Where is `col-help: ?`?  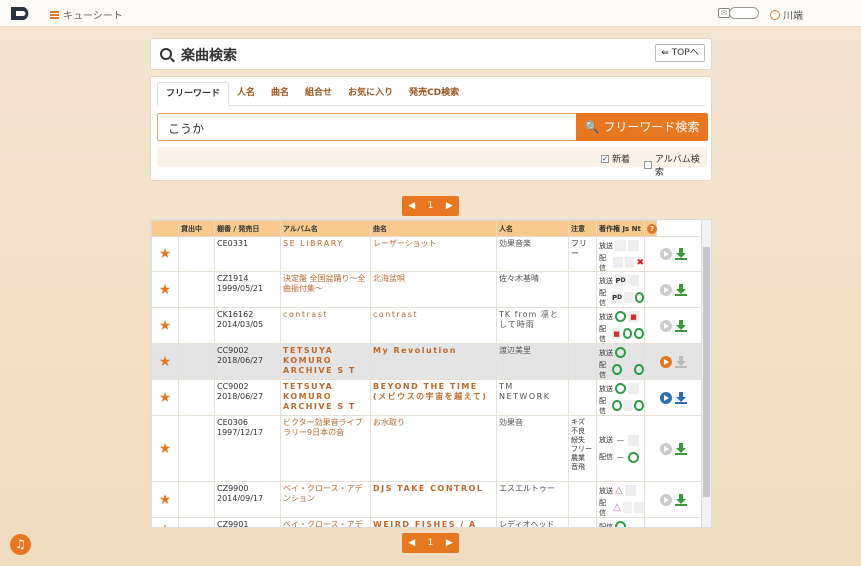 col-help: ? is located at coordinates (650, 228).